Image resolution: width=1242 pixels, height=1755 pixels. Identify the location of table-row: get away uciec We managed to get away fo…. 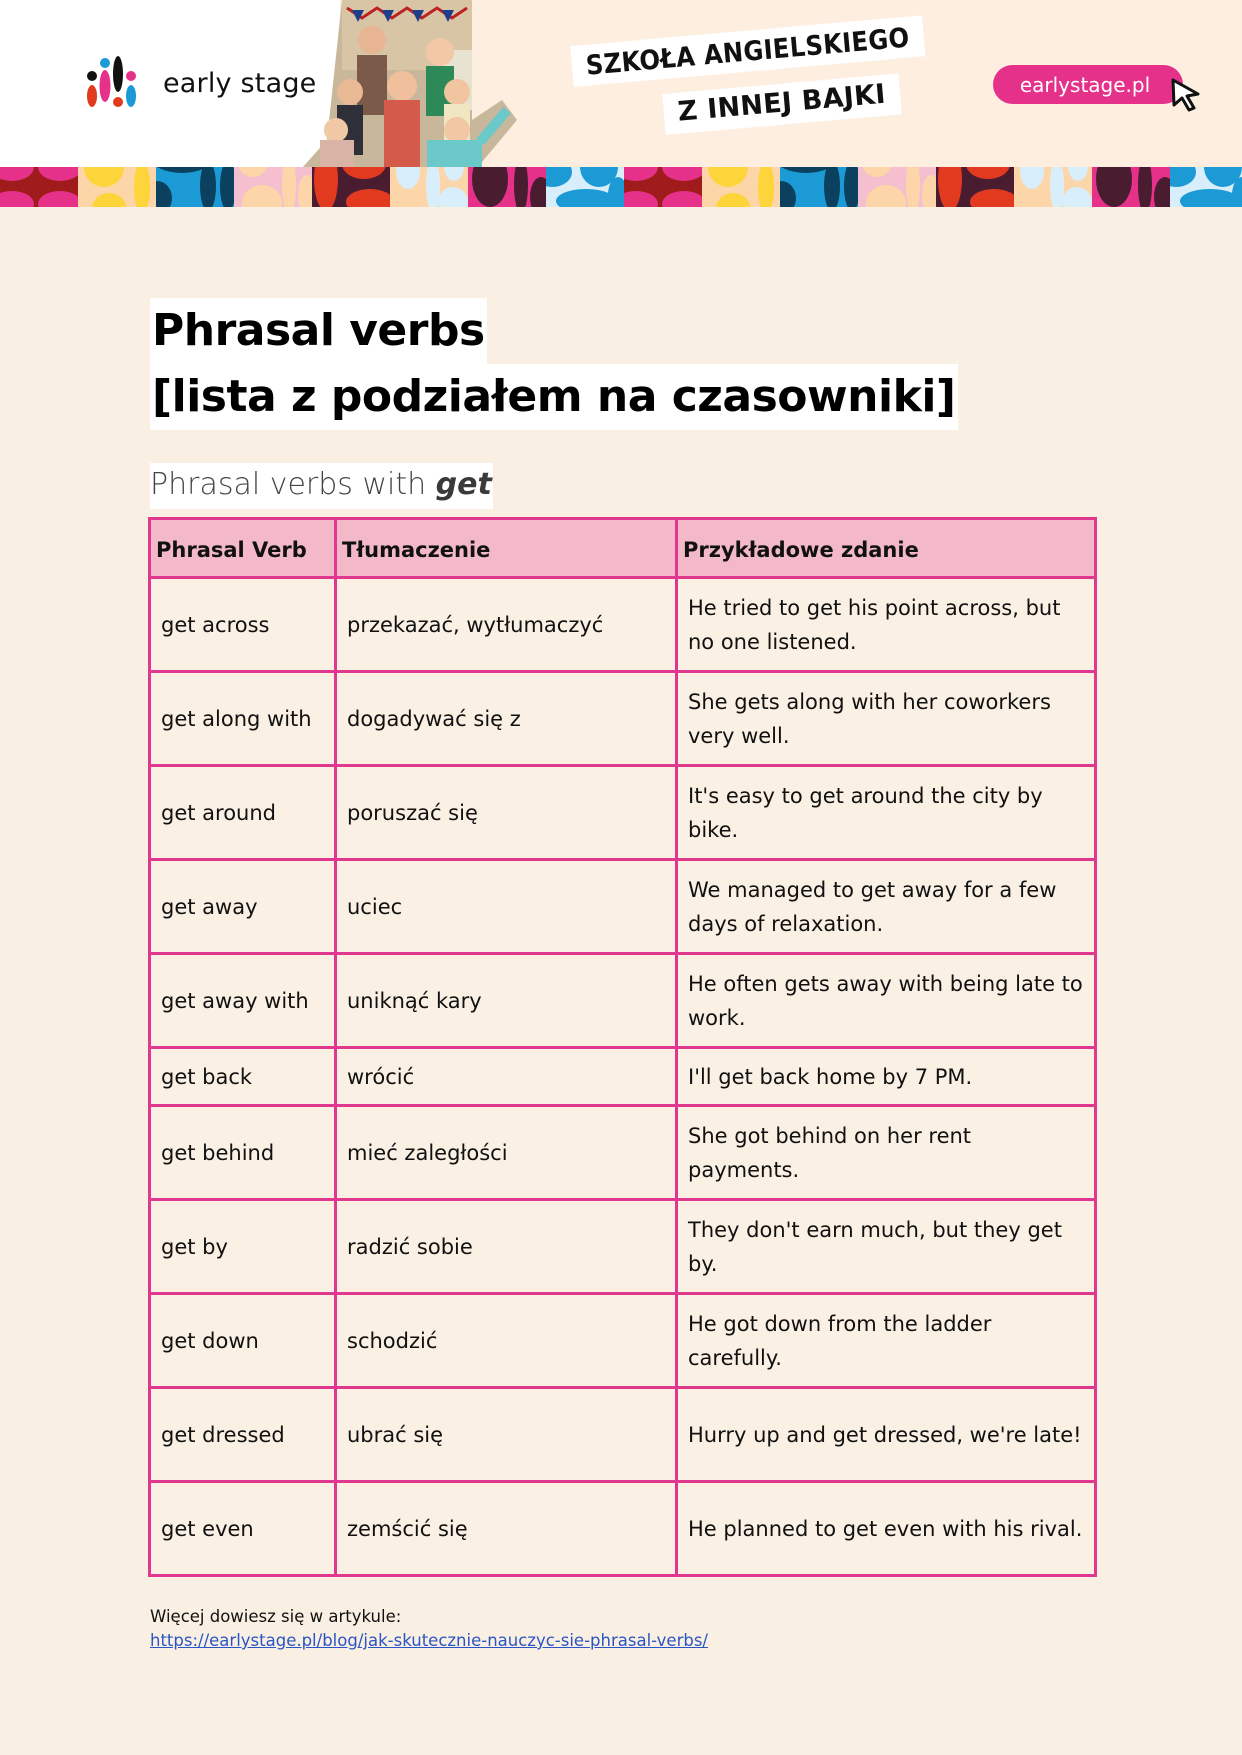
(622, 906).